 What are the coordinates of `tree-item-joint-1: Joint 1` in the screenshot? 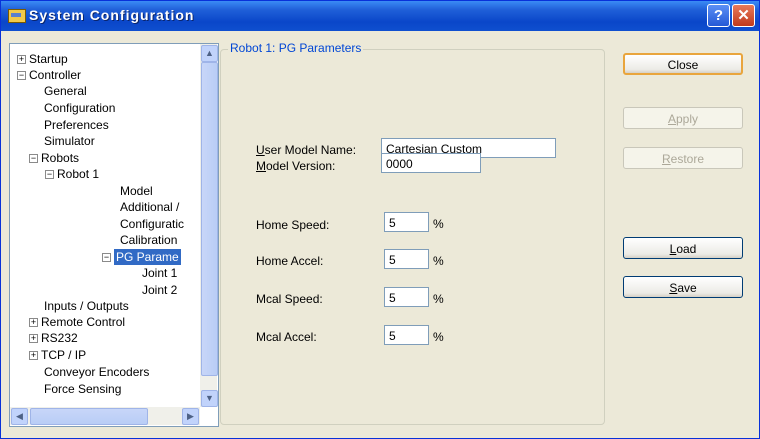 It's located at (159, 273).